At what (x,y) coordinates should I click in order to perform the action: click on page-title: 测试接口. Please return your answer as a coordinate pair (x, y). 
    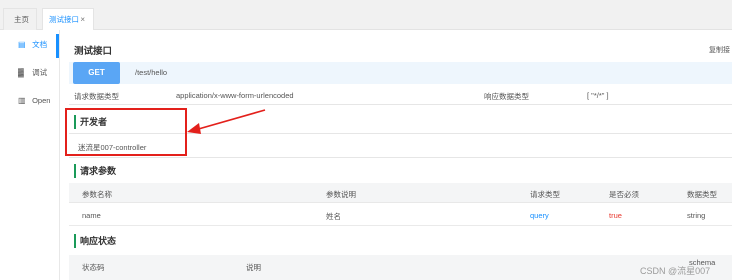
    Looking at the image, I should click on (93, 51).